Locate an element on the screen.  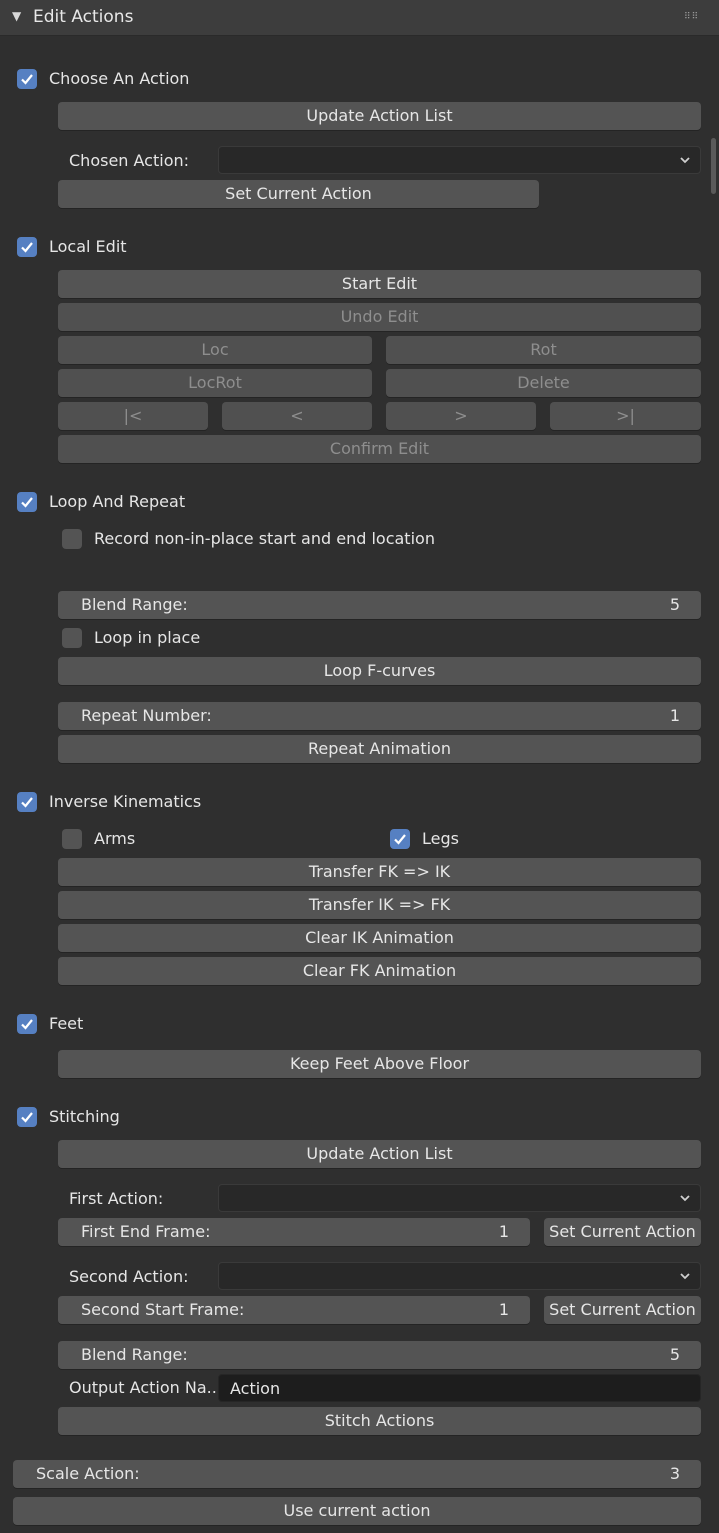
choose-action-checkbox is located at coordinates (27, 79).